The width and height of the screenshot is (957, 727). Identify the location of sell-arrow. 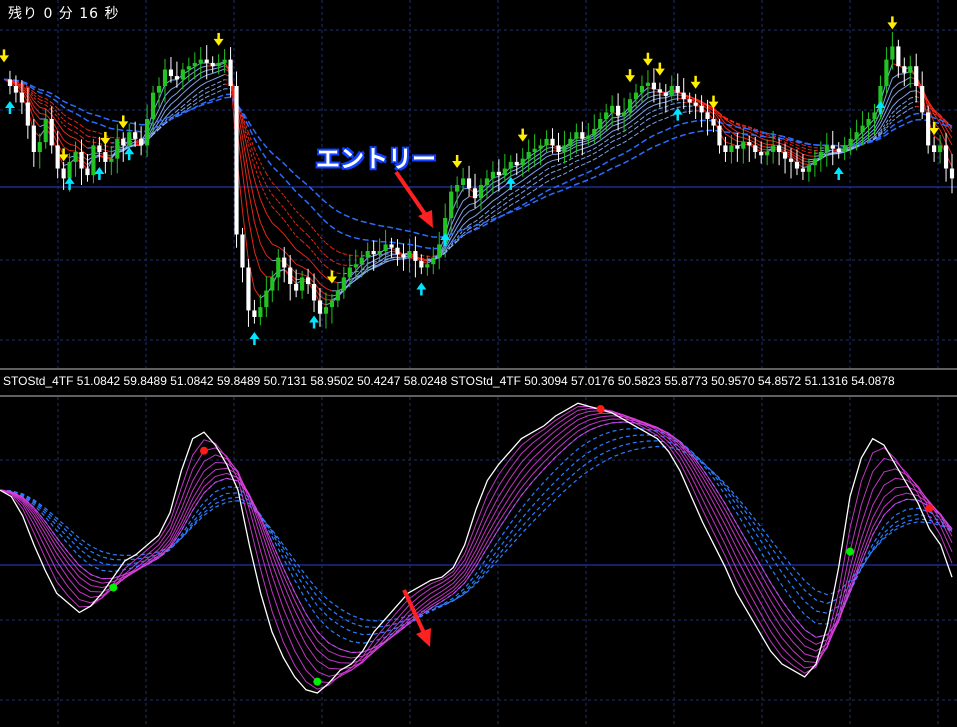
(659, 69).